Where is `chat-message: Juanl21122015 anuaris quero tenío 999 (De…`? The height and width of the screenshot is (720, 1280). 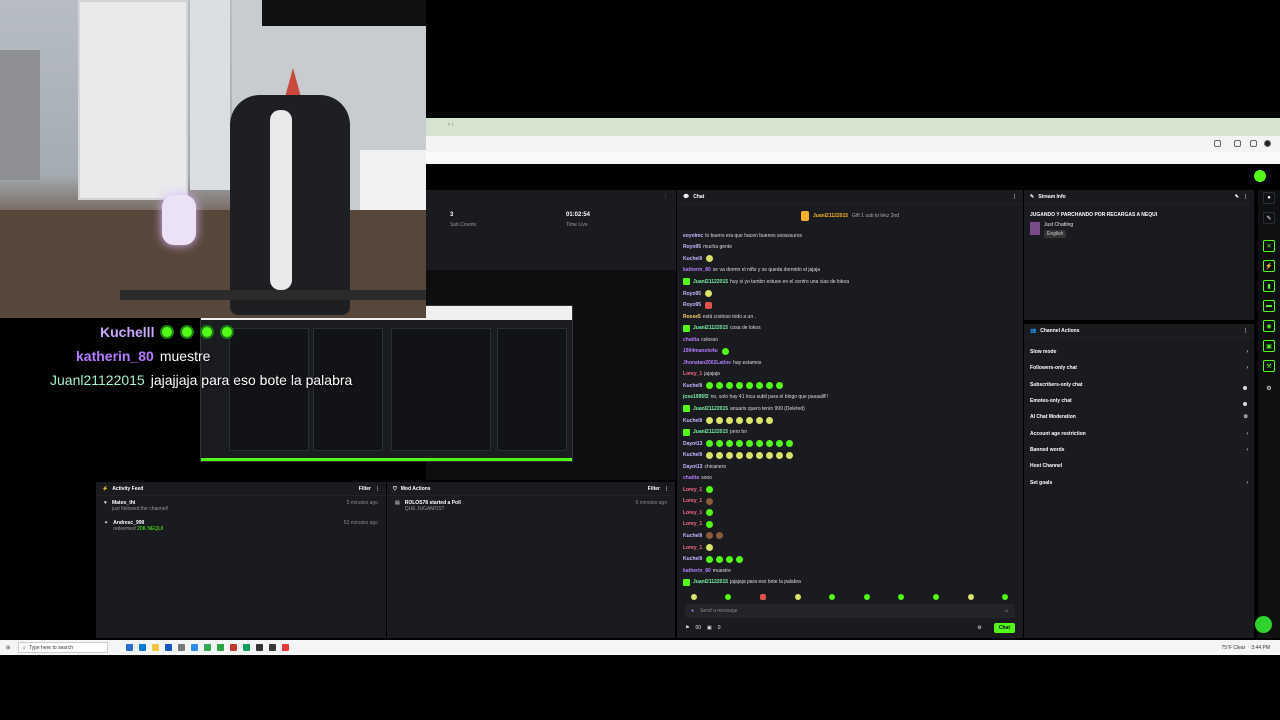
chat-message: Juanl21122015 anuaris quero tenío 999 (De… is located at coordinates (850, 409).